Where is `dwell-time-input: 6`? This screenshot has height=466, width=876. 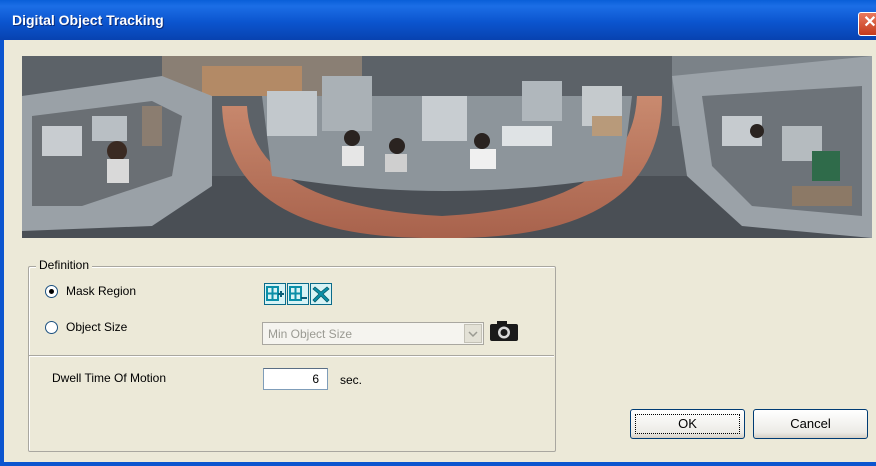 dwell-time-input: 6 is located at coordinates (295, 379).